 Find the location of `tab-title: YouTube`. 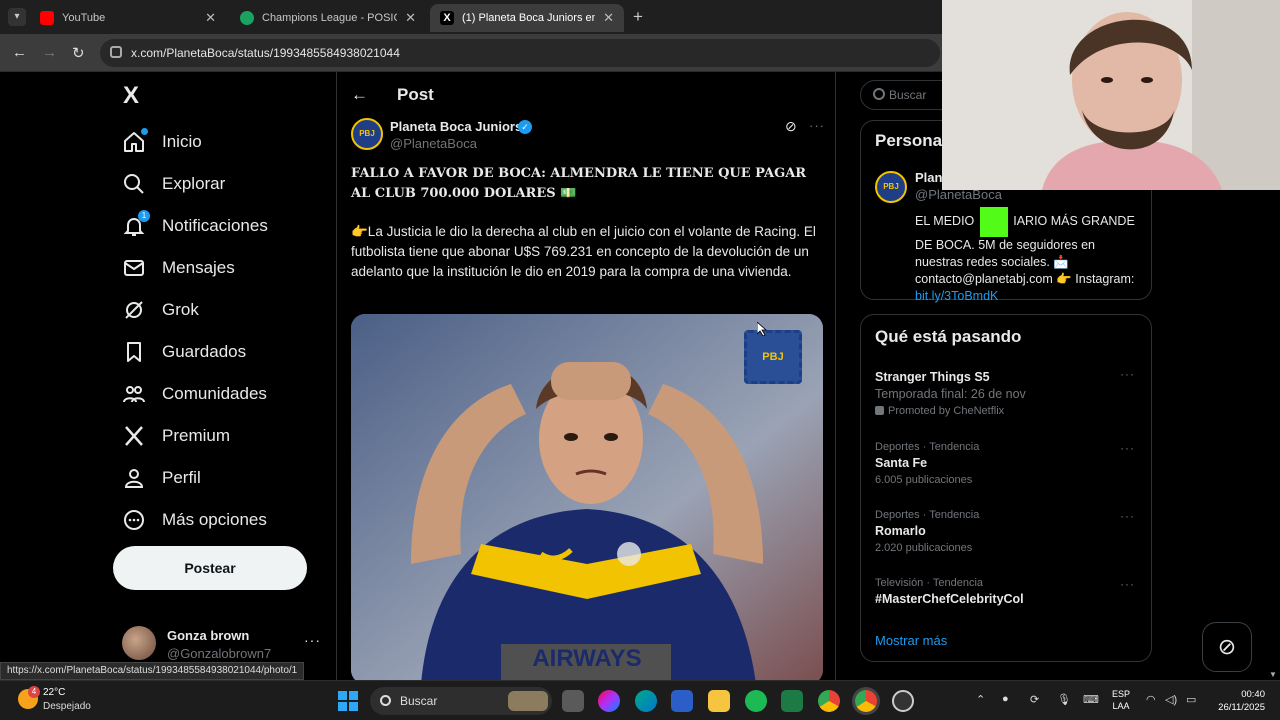

tab-title: YouTube is located at coordinates (84, 18).